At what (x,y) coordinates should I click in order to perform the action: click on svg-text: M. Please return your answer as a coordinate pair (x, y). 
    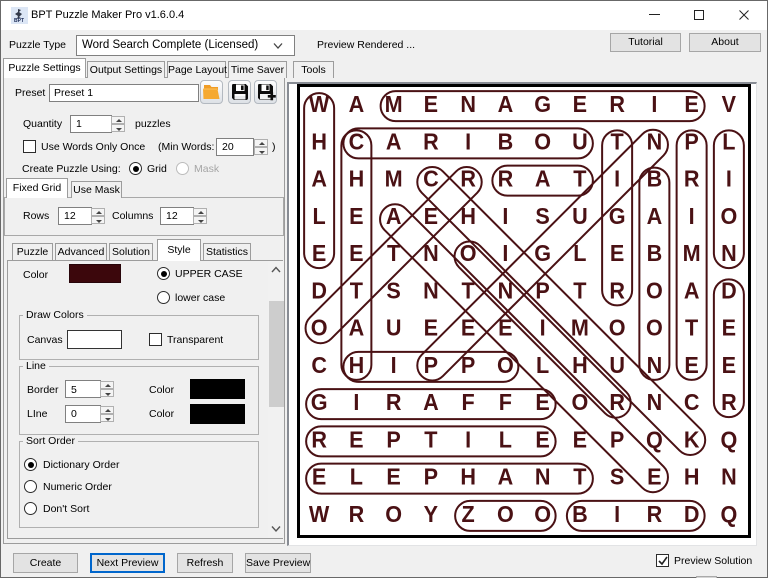
    Looking at the image, I should click on (580, 328).